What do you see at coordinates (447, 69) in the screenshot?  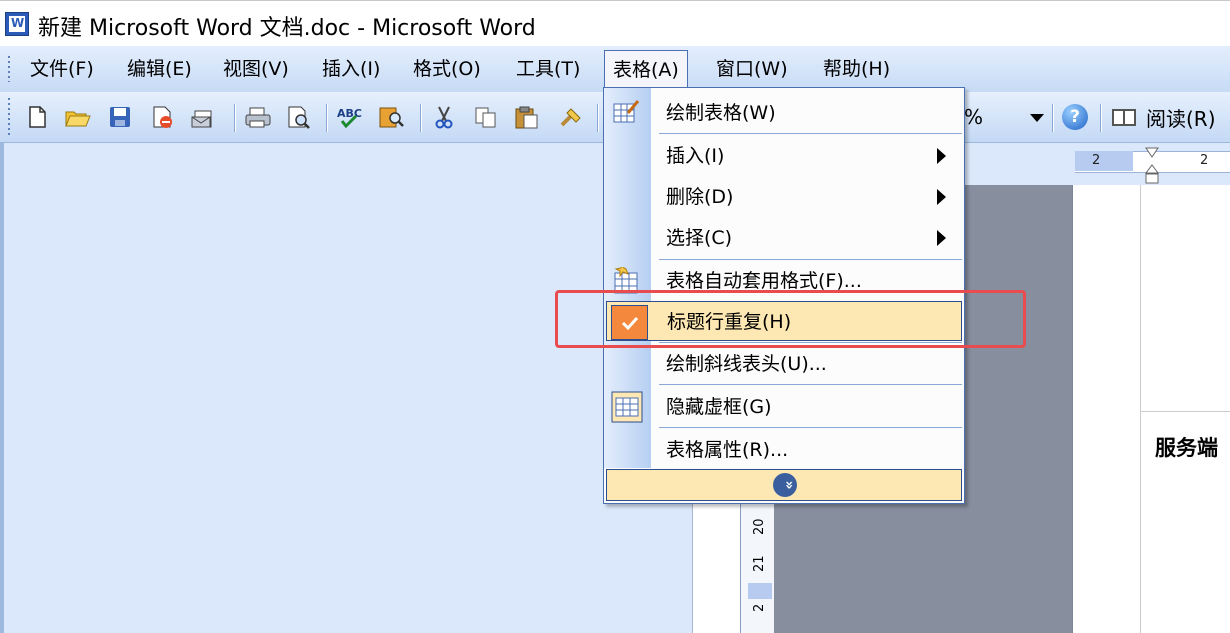 I see `menu-format: 格式(O)` at bounding box center [447, 69].